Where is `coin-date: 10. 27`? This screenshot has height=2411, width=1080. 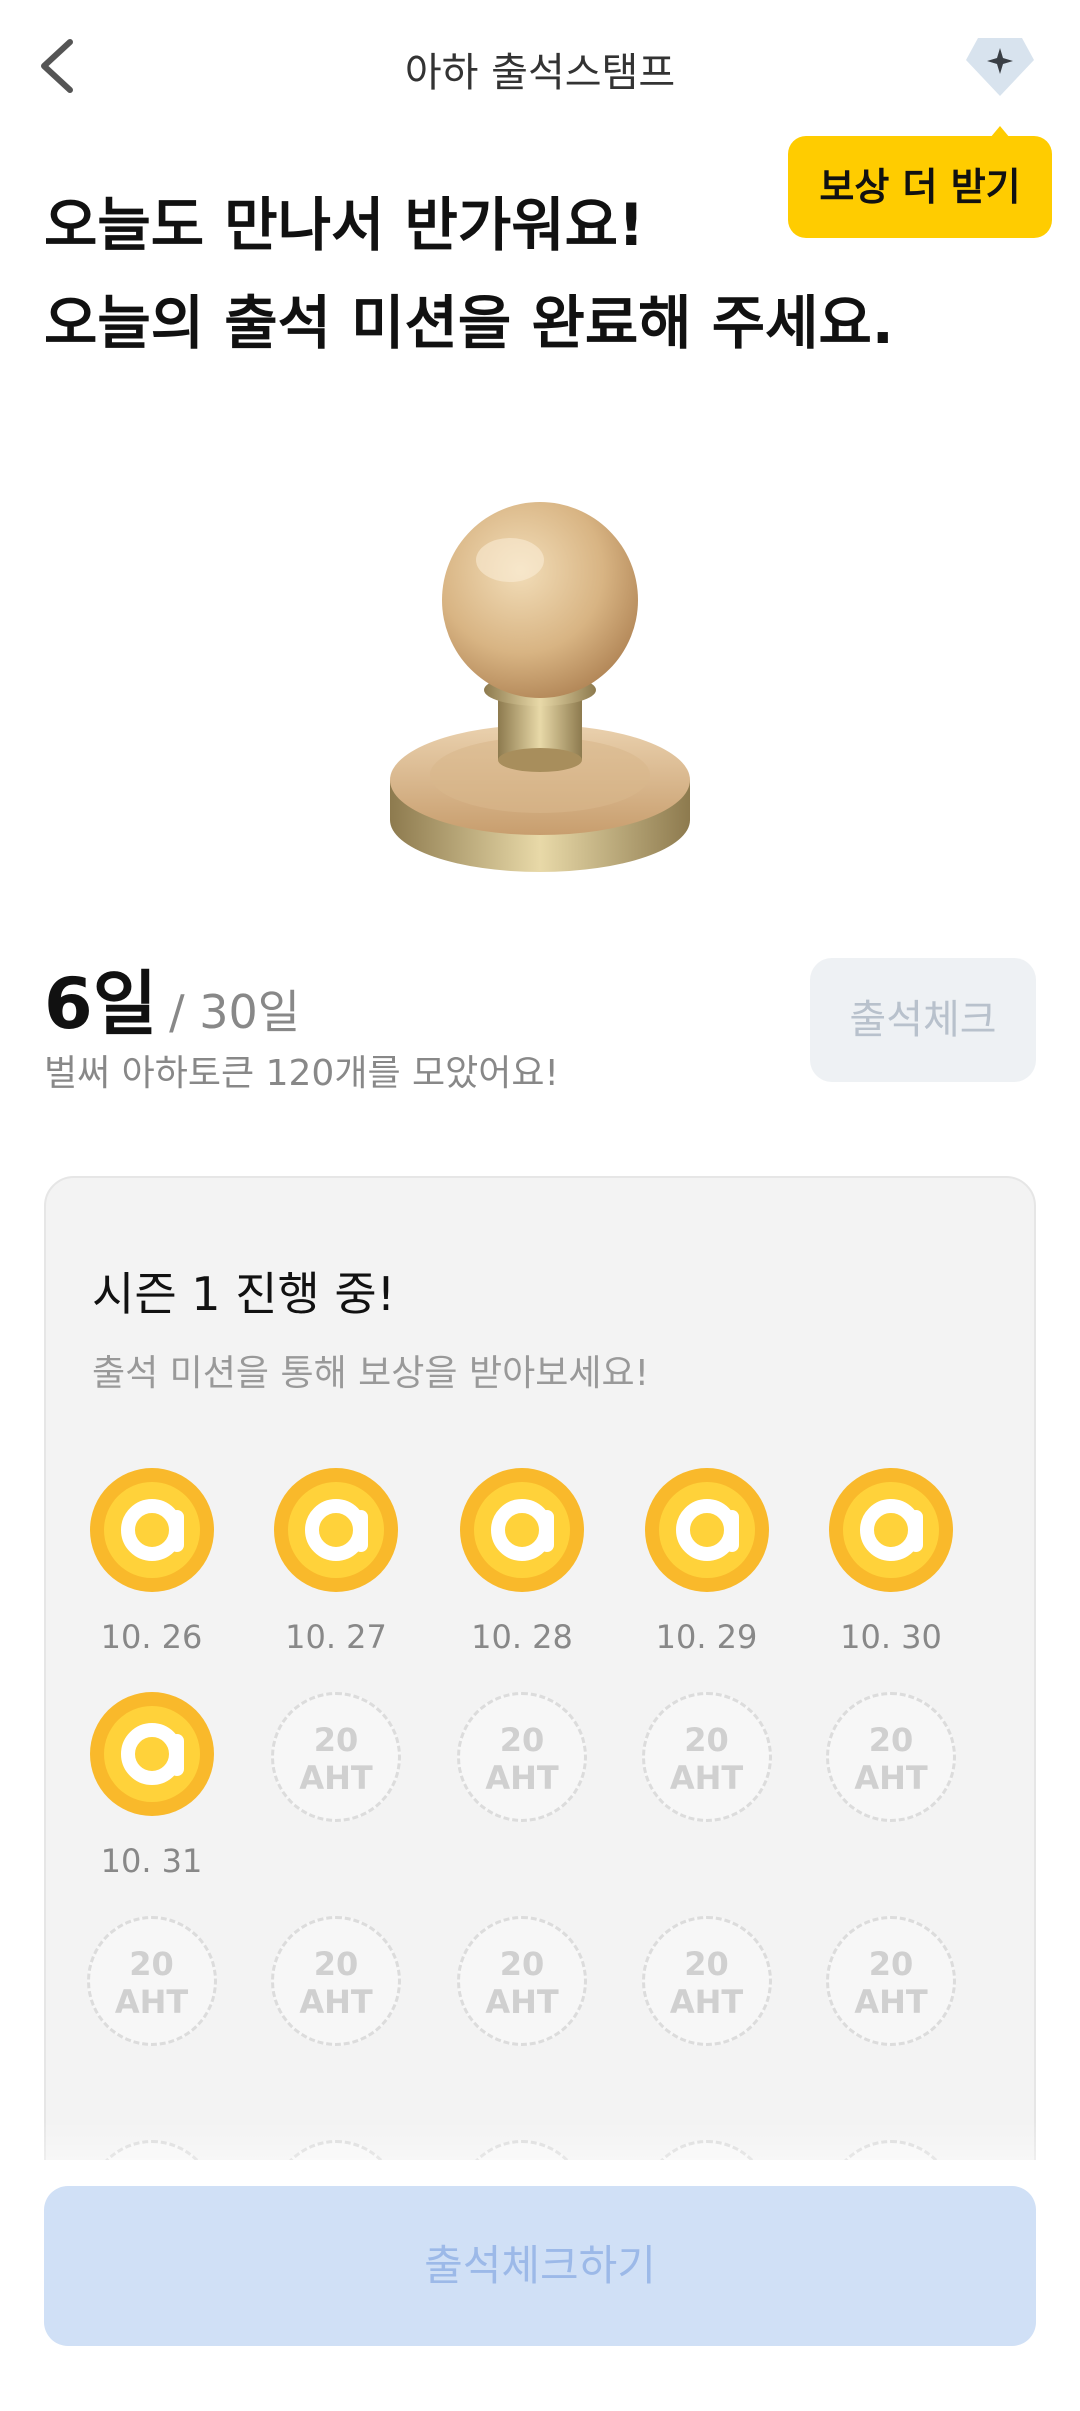
coin-date: 10. 27 is located at coordinates (336, 1637).